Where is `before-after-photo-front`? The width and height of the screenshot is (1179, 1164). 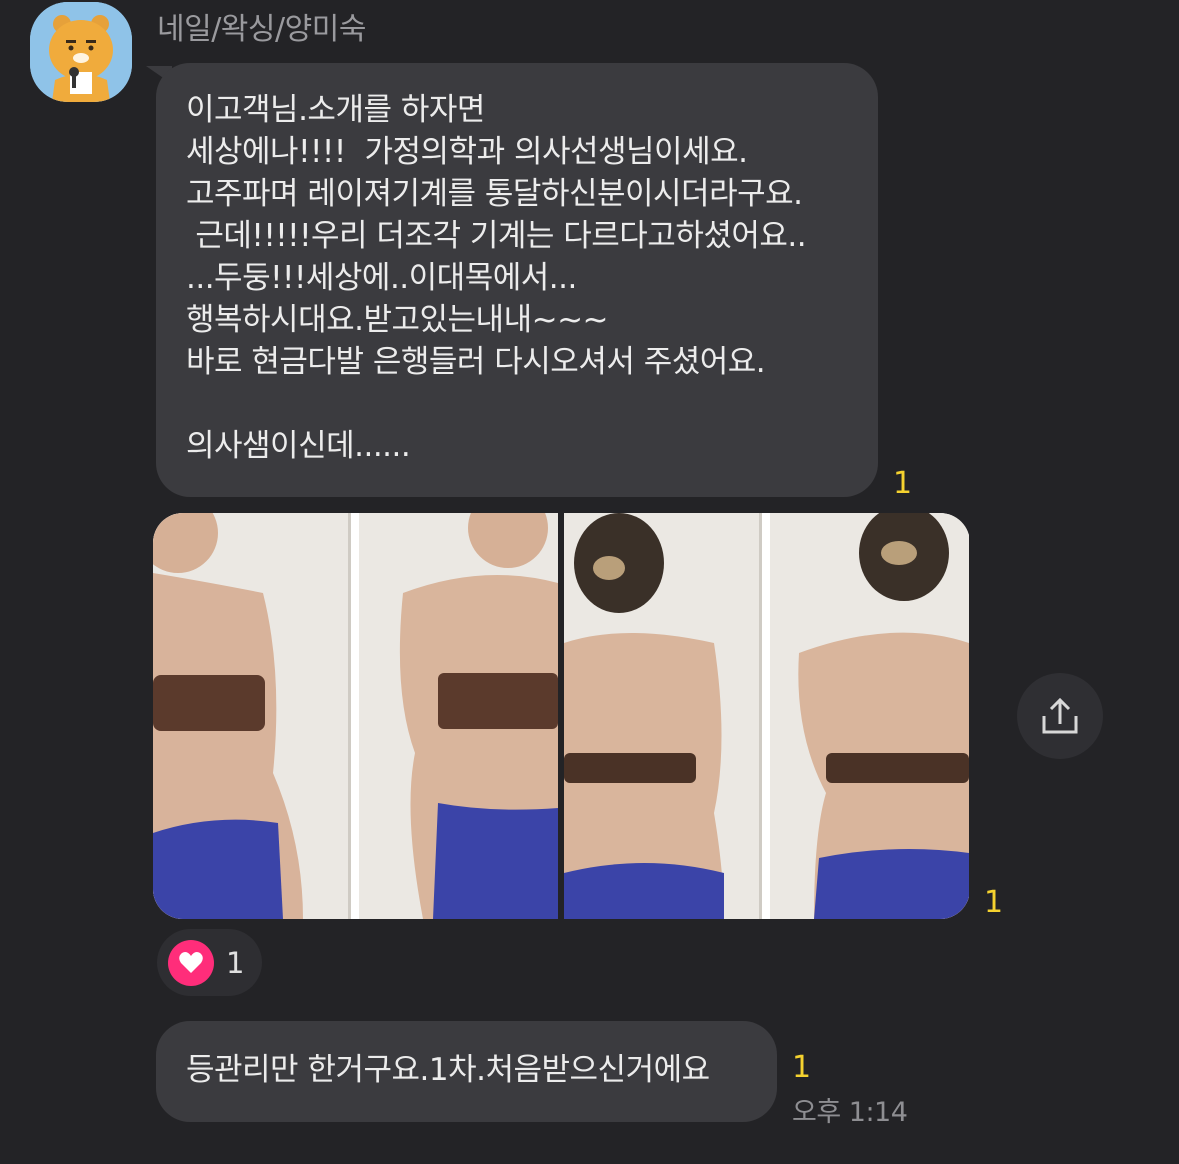 before-after-photo-front is located at coordinates (355, 716).